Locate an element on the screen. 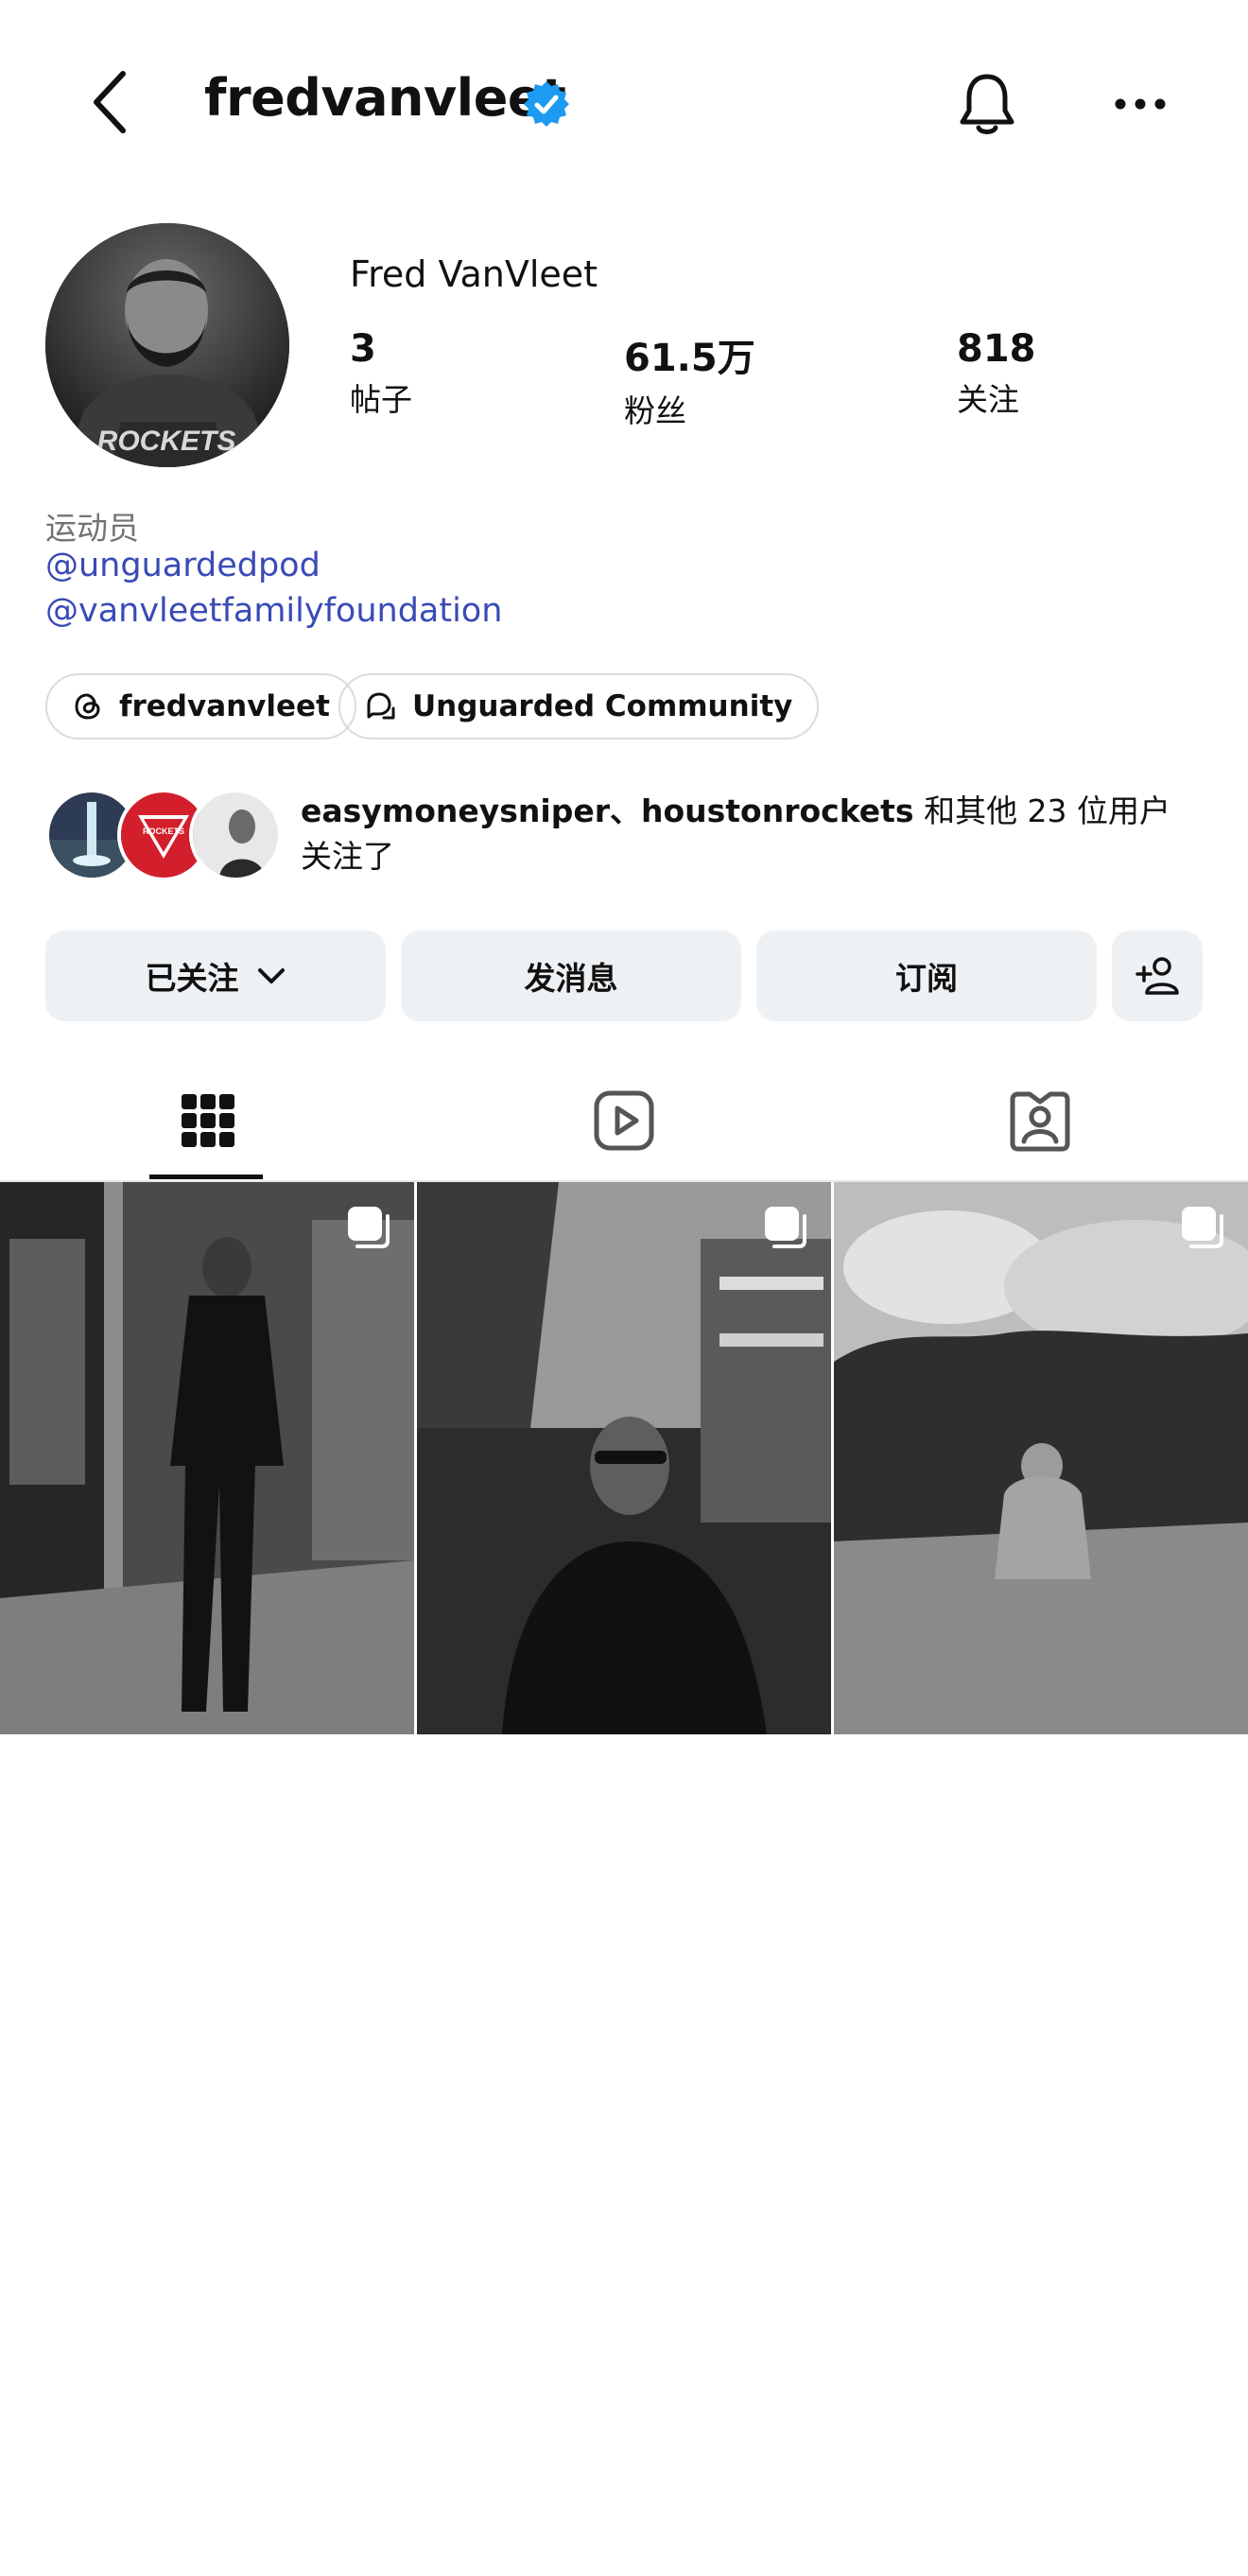 Image resolution: width=1248 pixels, height=2576 pixels. following-button-label: 已关注 is located at coordinates (192, 979).